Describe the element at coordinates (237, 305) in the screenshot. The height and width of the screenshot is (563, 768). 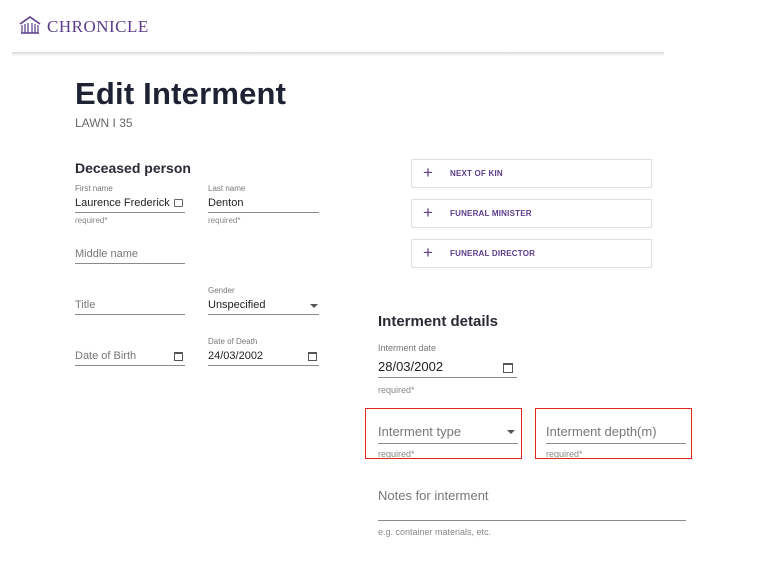
I see `gender-value: Unspecified` at that location.